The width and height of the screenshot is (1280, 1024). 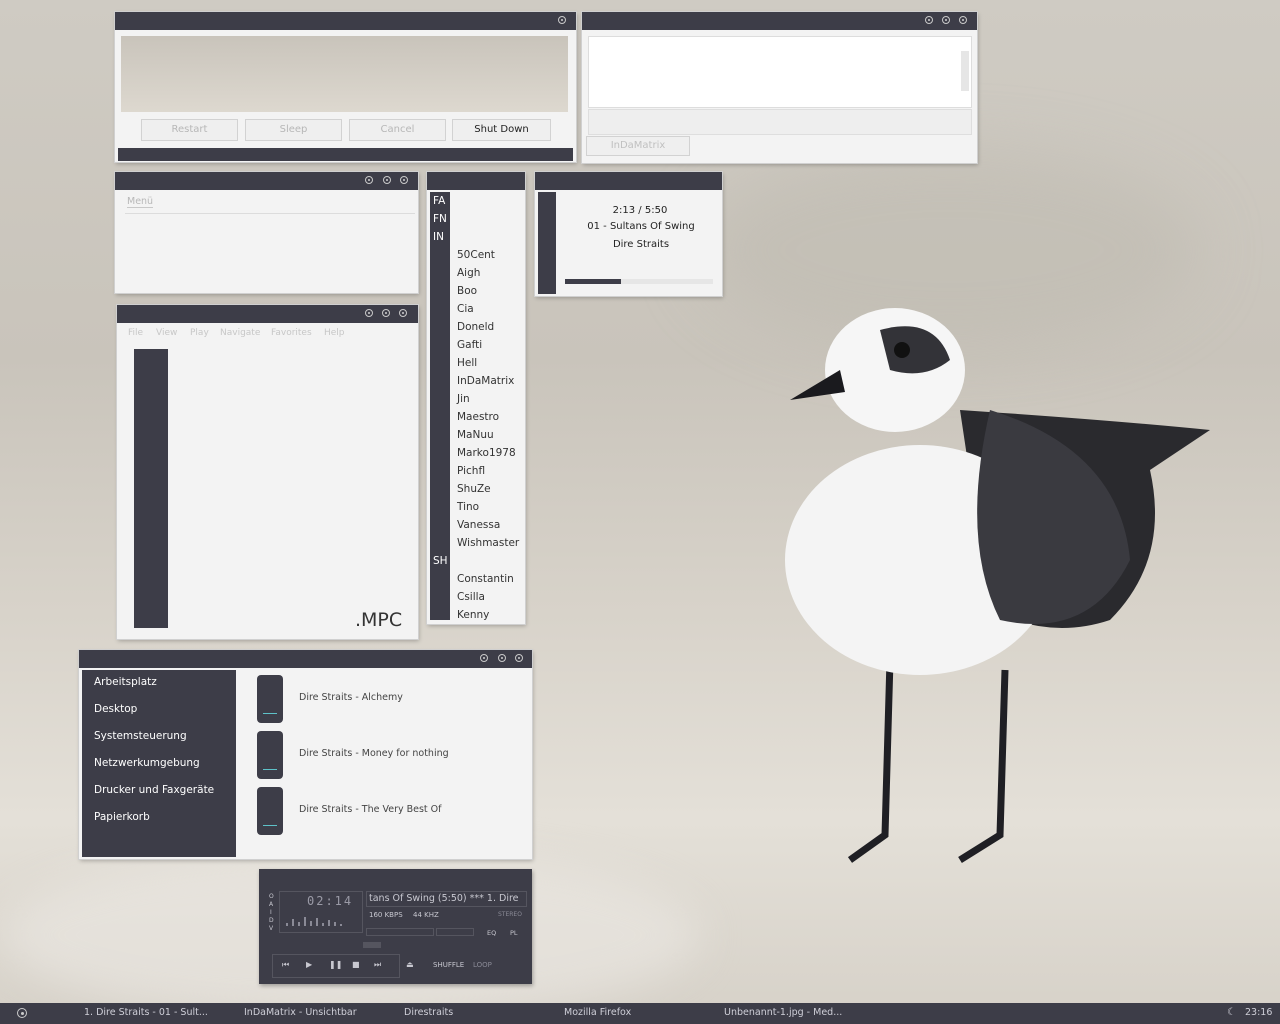 I want to click on pause-button: ❚❚, so click(x=335, y=964).